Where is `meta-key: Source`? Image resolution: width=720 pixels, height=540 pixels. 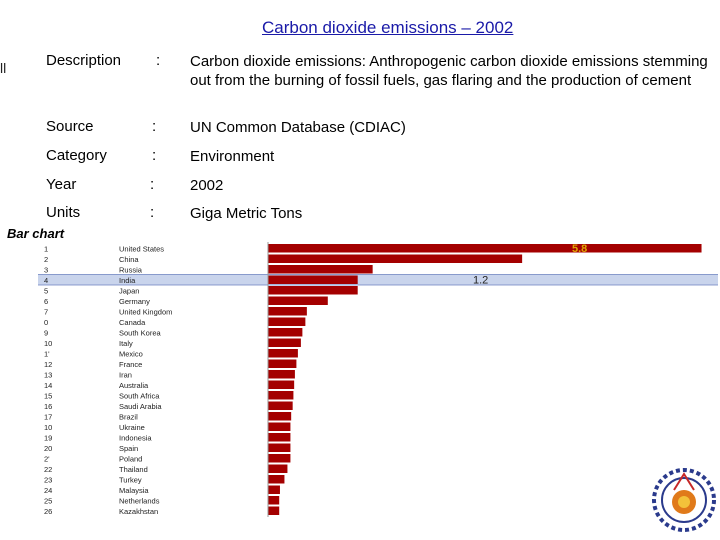 meta-key: Source is located at coordinates (70, 126).